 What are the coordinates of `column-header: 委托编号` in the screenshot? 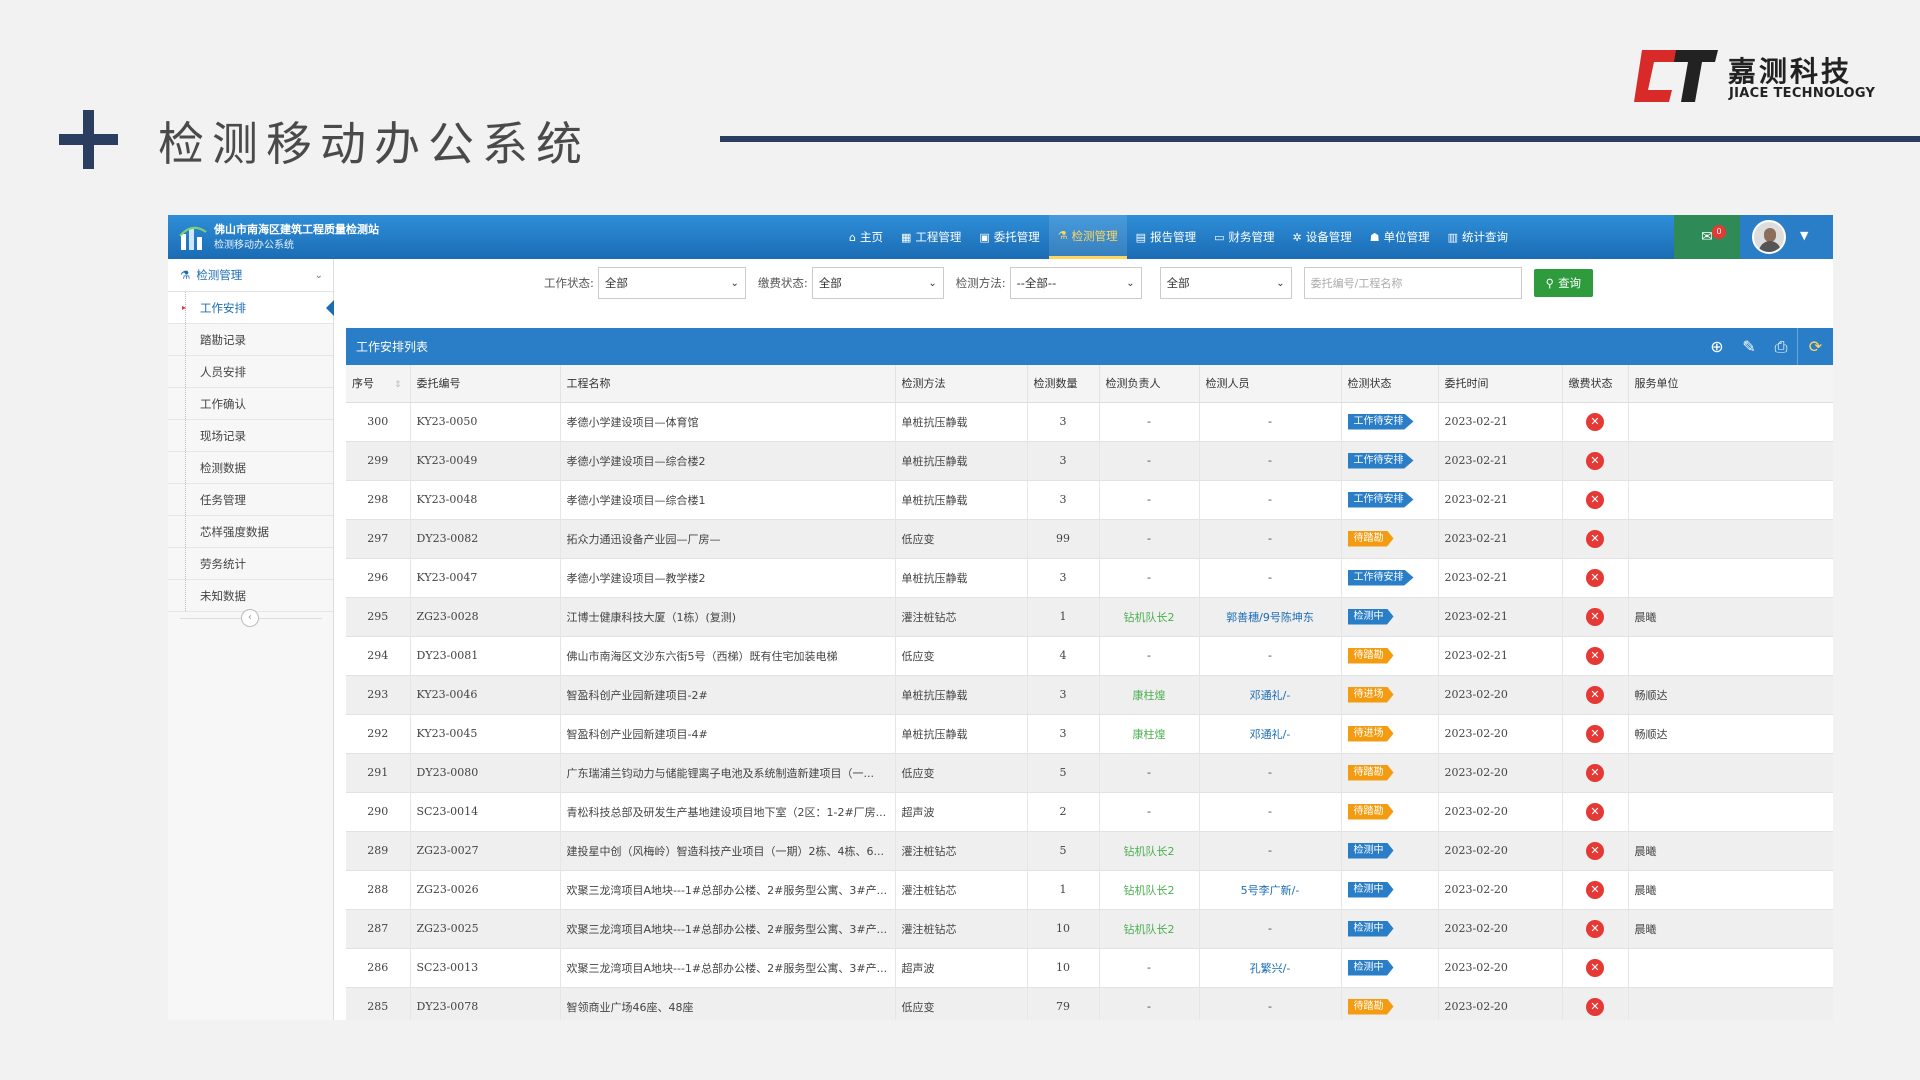 It's located at (485, 384).